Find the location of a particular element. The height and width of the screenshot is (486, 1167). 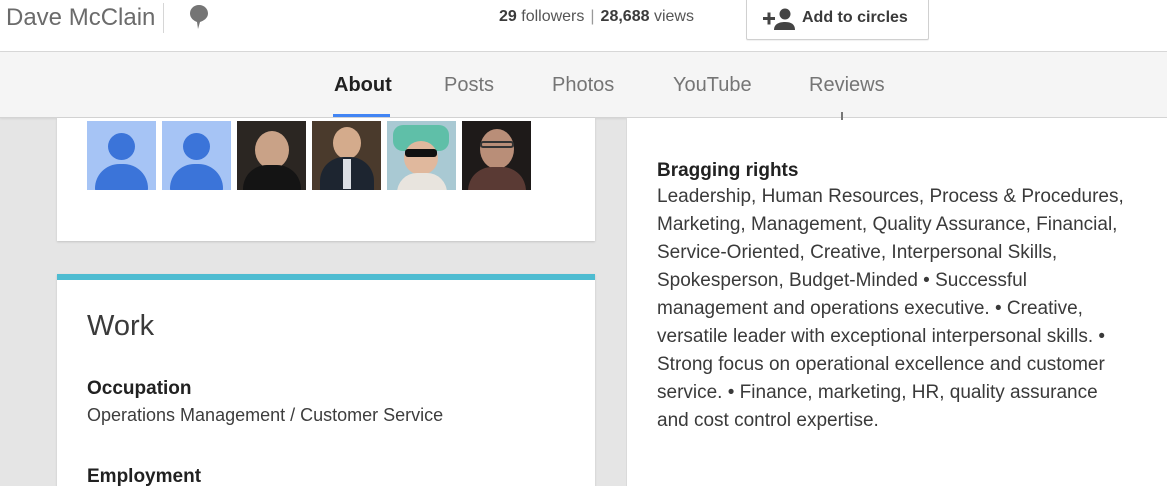

add-to-circles-button: Add to circles is located at coordinates (837, 20).